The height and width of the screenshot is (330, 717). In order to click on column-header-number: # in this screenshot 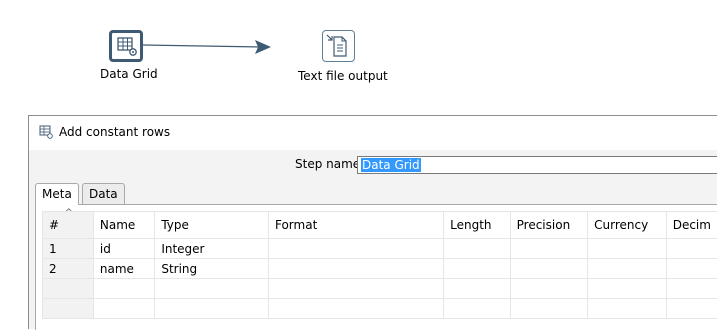, I will do `click(68, 225)`.